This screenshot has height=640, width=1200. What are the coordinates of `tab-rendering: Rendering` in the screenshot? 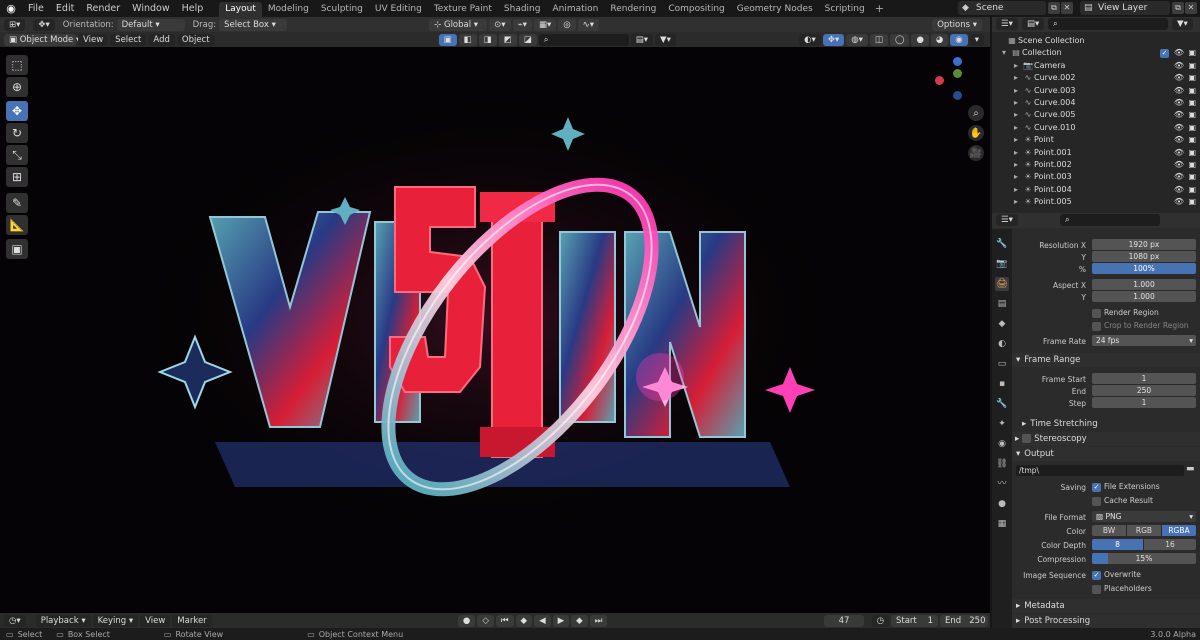 It's located at (633, 9).